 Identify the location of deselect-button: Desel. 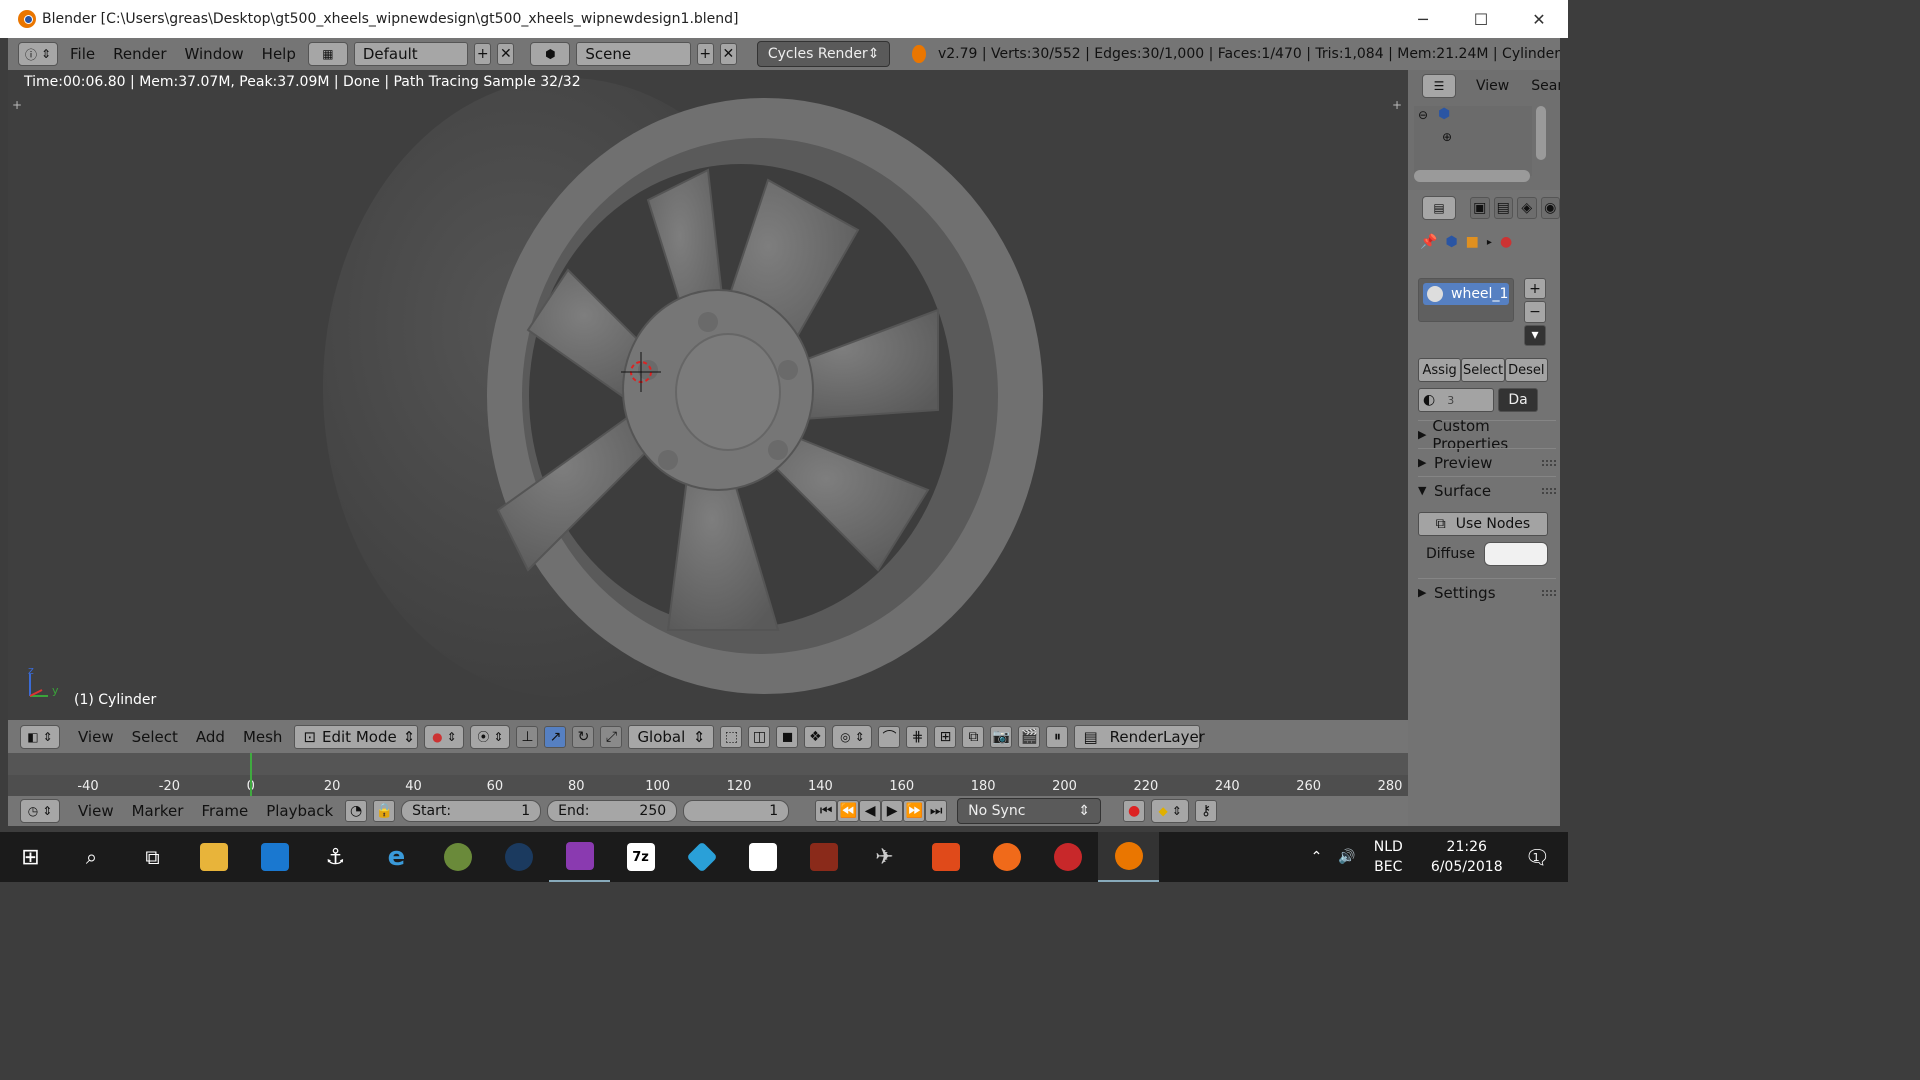
(1526, 370).